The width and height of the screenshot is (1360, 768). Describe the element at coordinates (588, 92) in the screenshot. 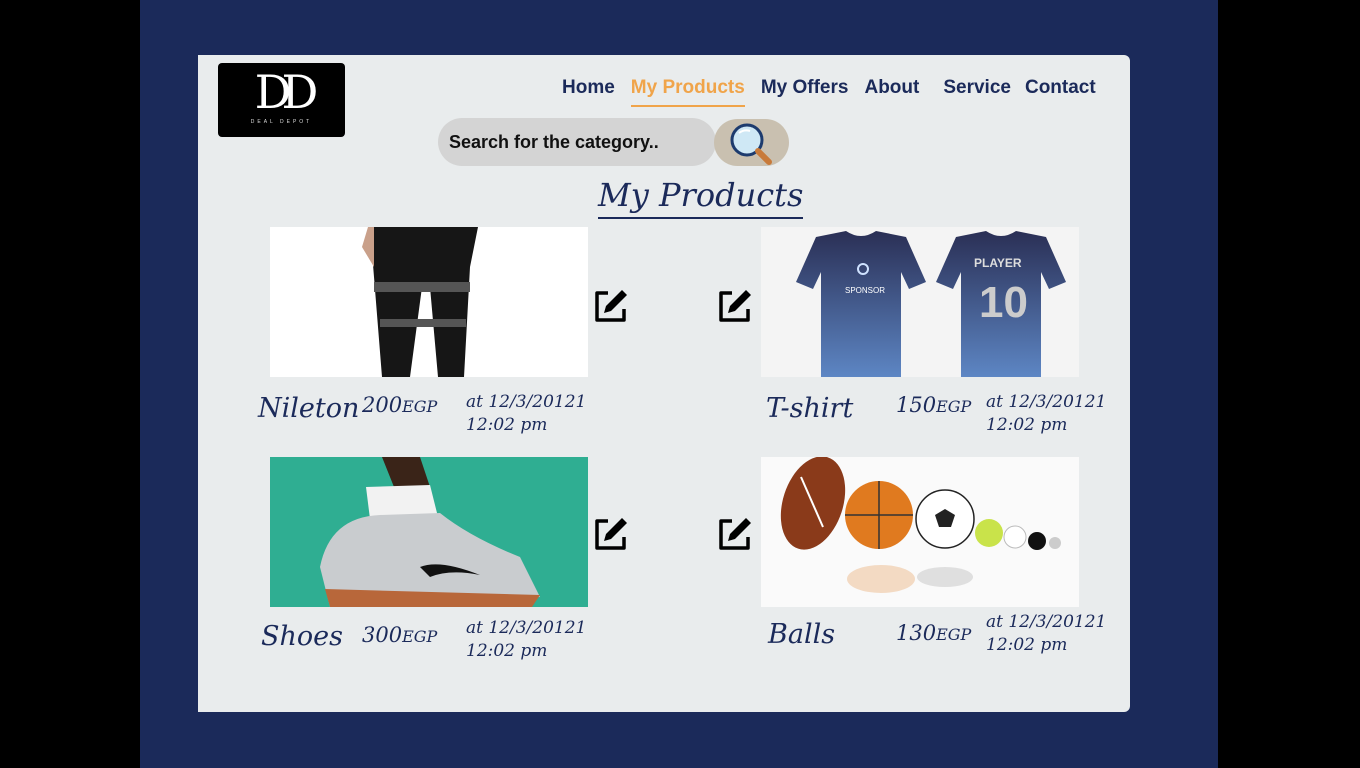

I see `nav-home: Home` at that location.